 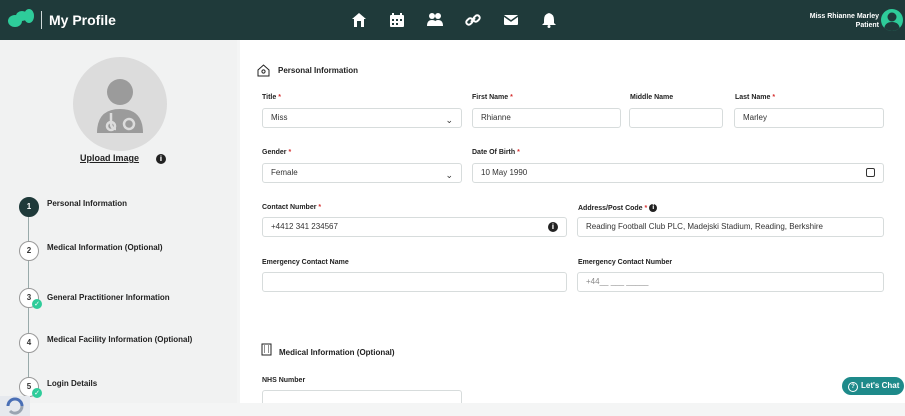 I want to click on step-medical-information: 2 Medical Information (Optional), so click(x=124, y=252).